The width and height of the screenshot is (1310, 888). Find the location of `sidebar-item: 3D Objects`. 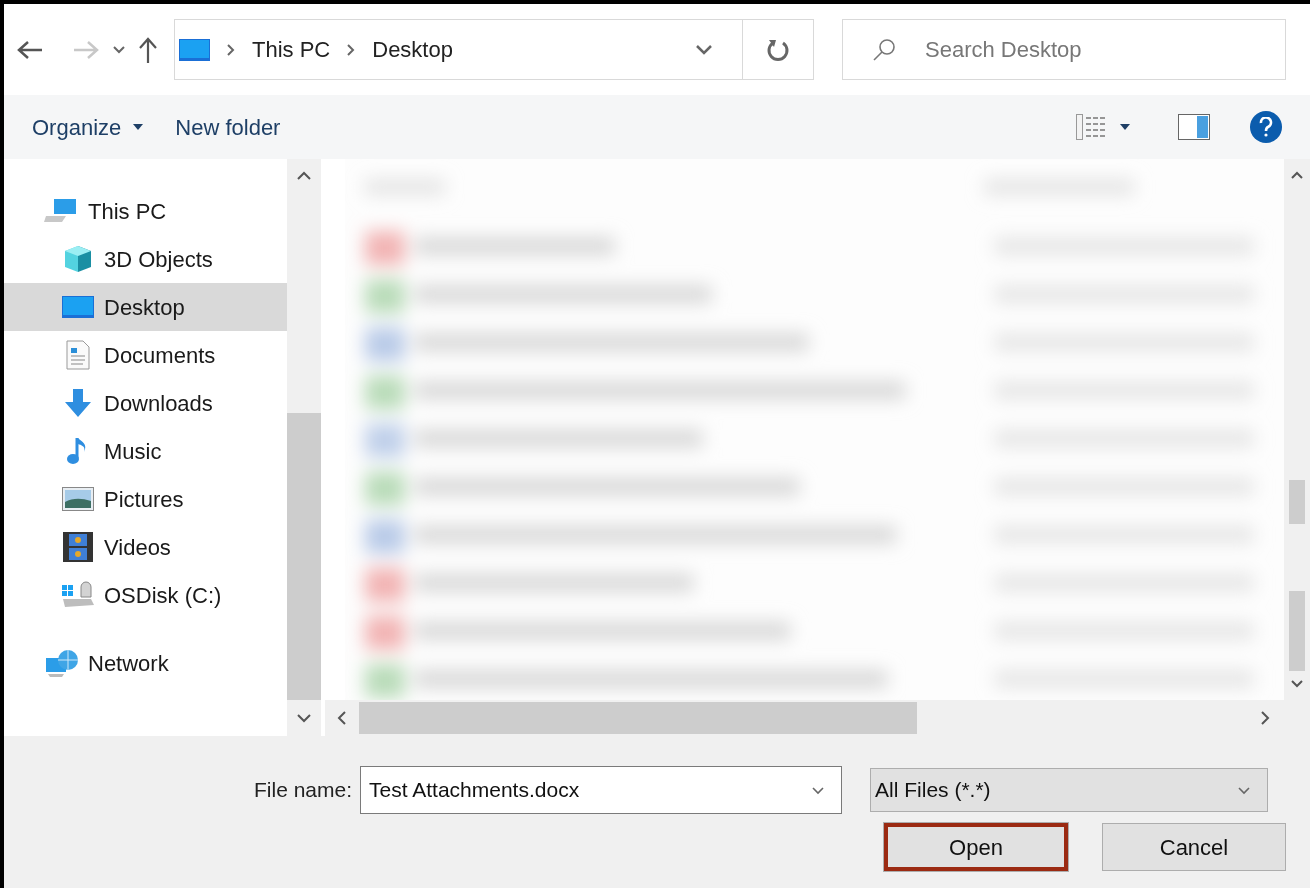

sidebar-item: 3D Objects is located at coordinates (145, 259).